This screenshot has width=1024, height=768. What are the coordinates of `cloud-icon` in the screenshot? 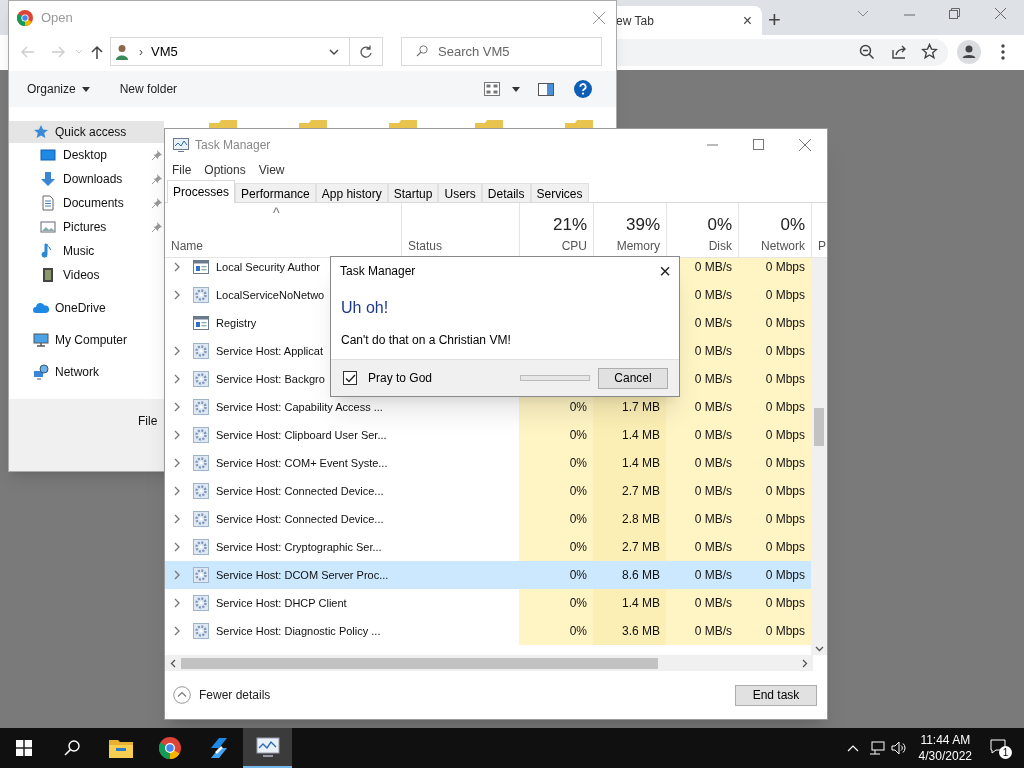 It's located at (41, 308).